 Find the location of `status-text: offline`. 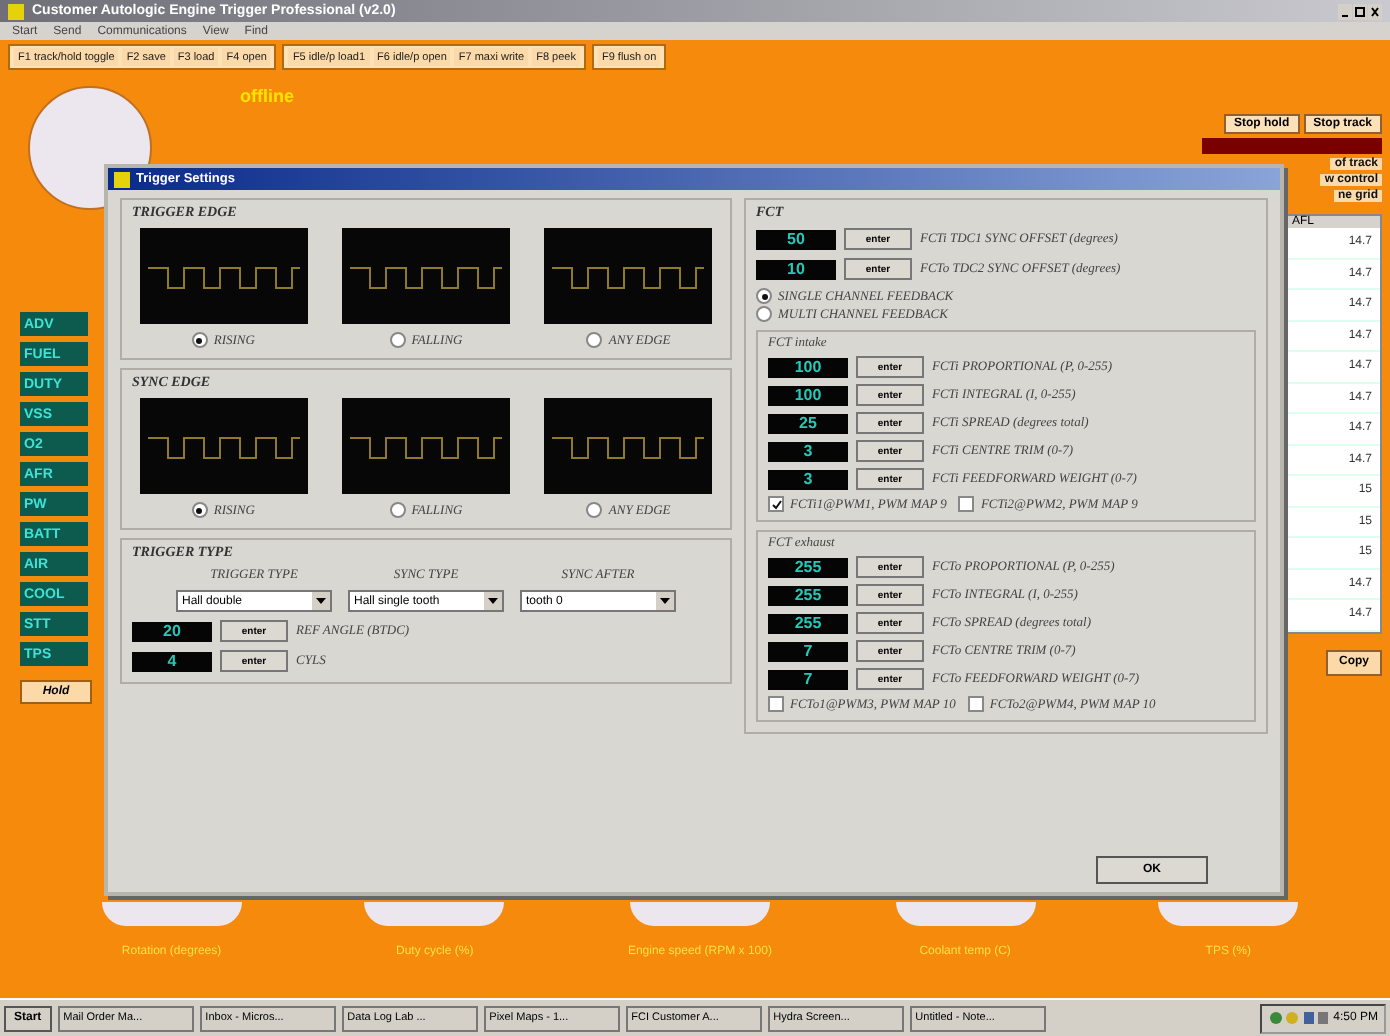

status-text: offline is located at coordinates (268, 96).